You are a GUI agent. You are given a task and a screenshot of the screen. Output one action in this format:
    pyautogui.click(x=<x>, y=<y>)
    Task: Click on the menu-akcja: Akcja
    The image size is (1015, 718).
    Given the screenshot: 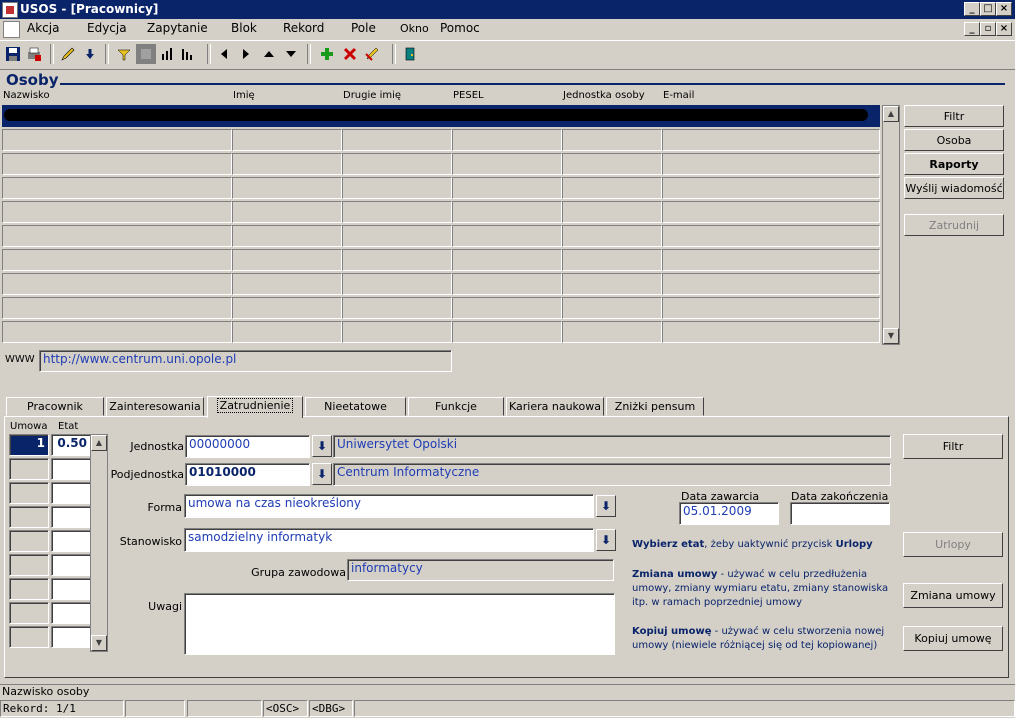 What is the action you would take?
    pyautogui.click(x=43, y=28)
    